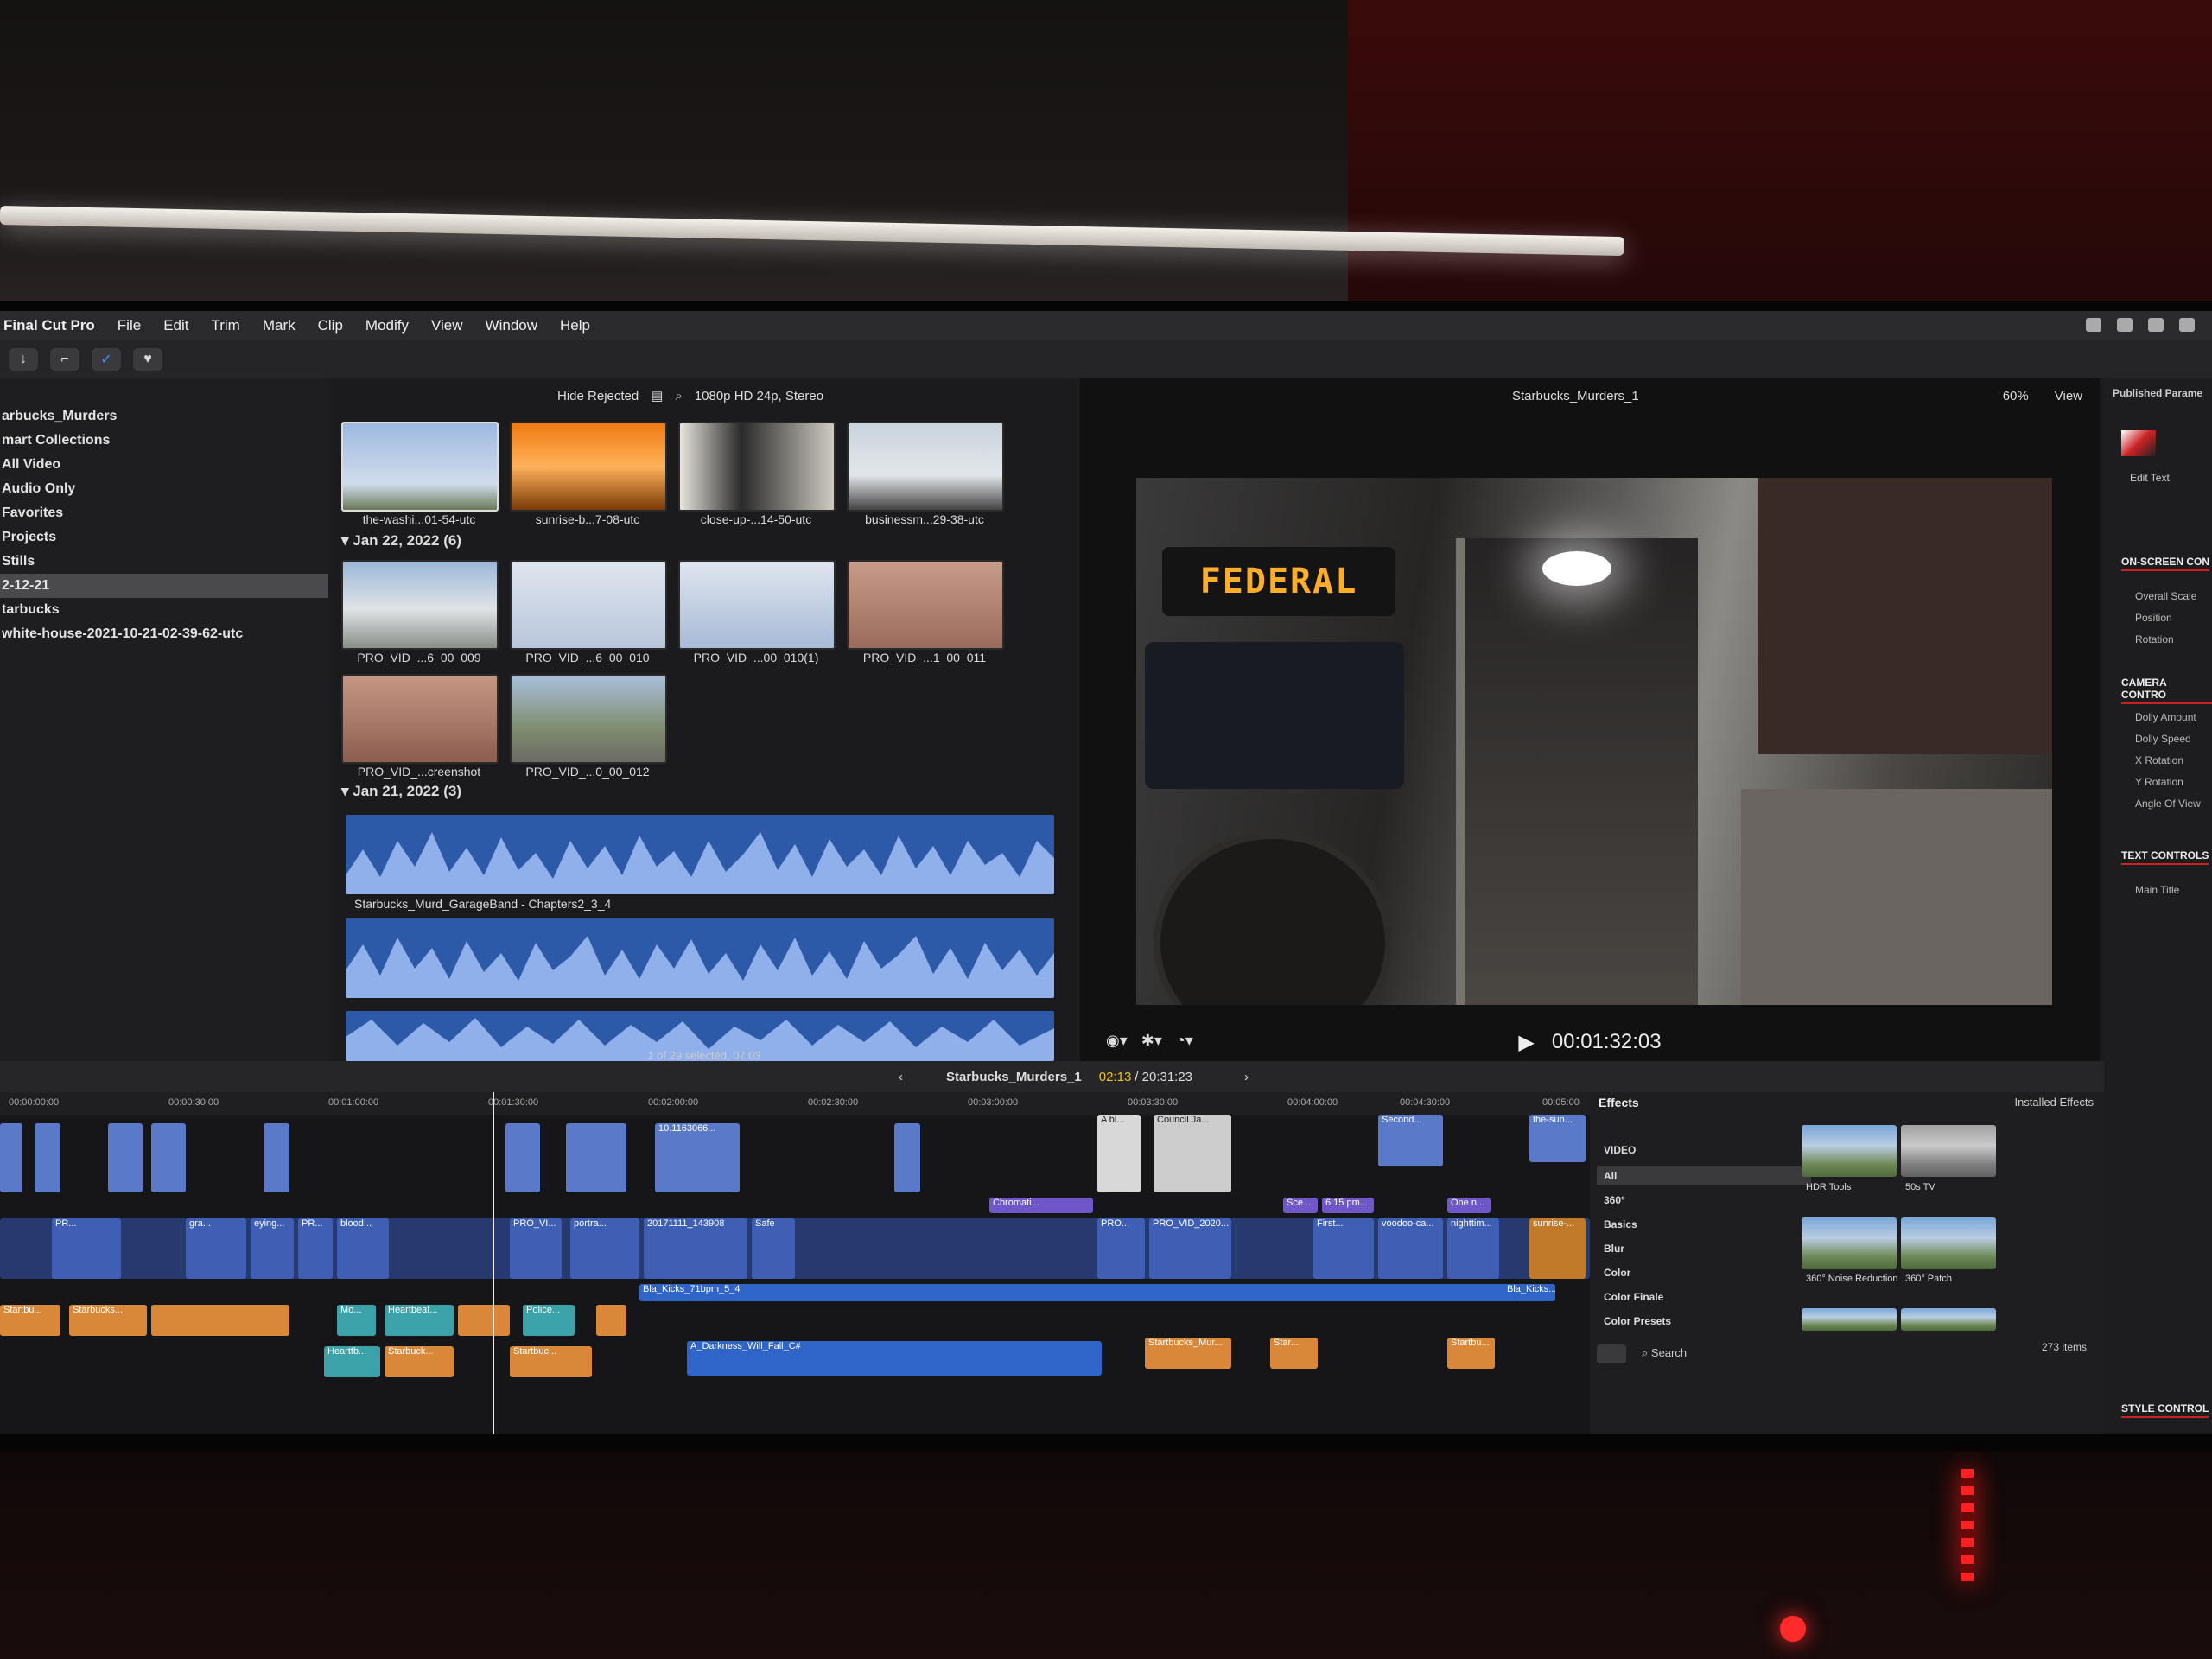 The height and width of the screenshot is (1659, 2212). I want to click on param-row: Rotation, so click(2154, 639).